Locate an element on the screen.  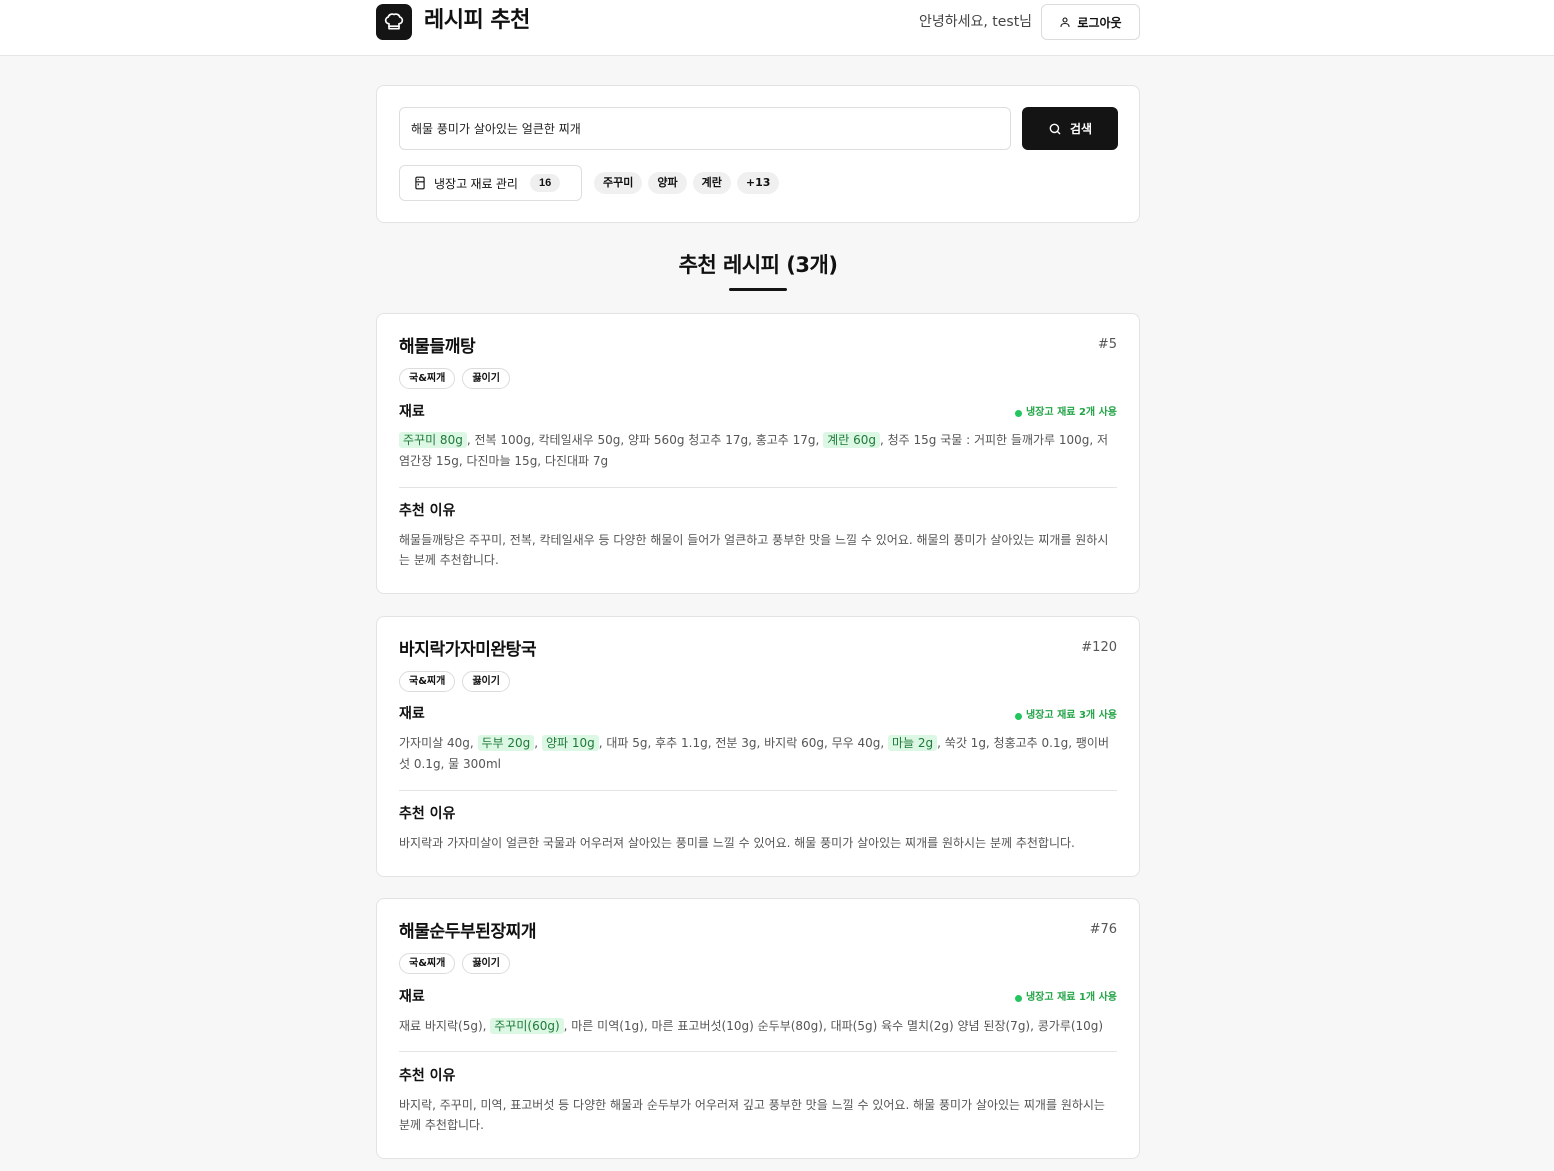
recipe-id: #5 is located at coordinates (1107, 344).